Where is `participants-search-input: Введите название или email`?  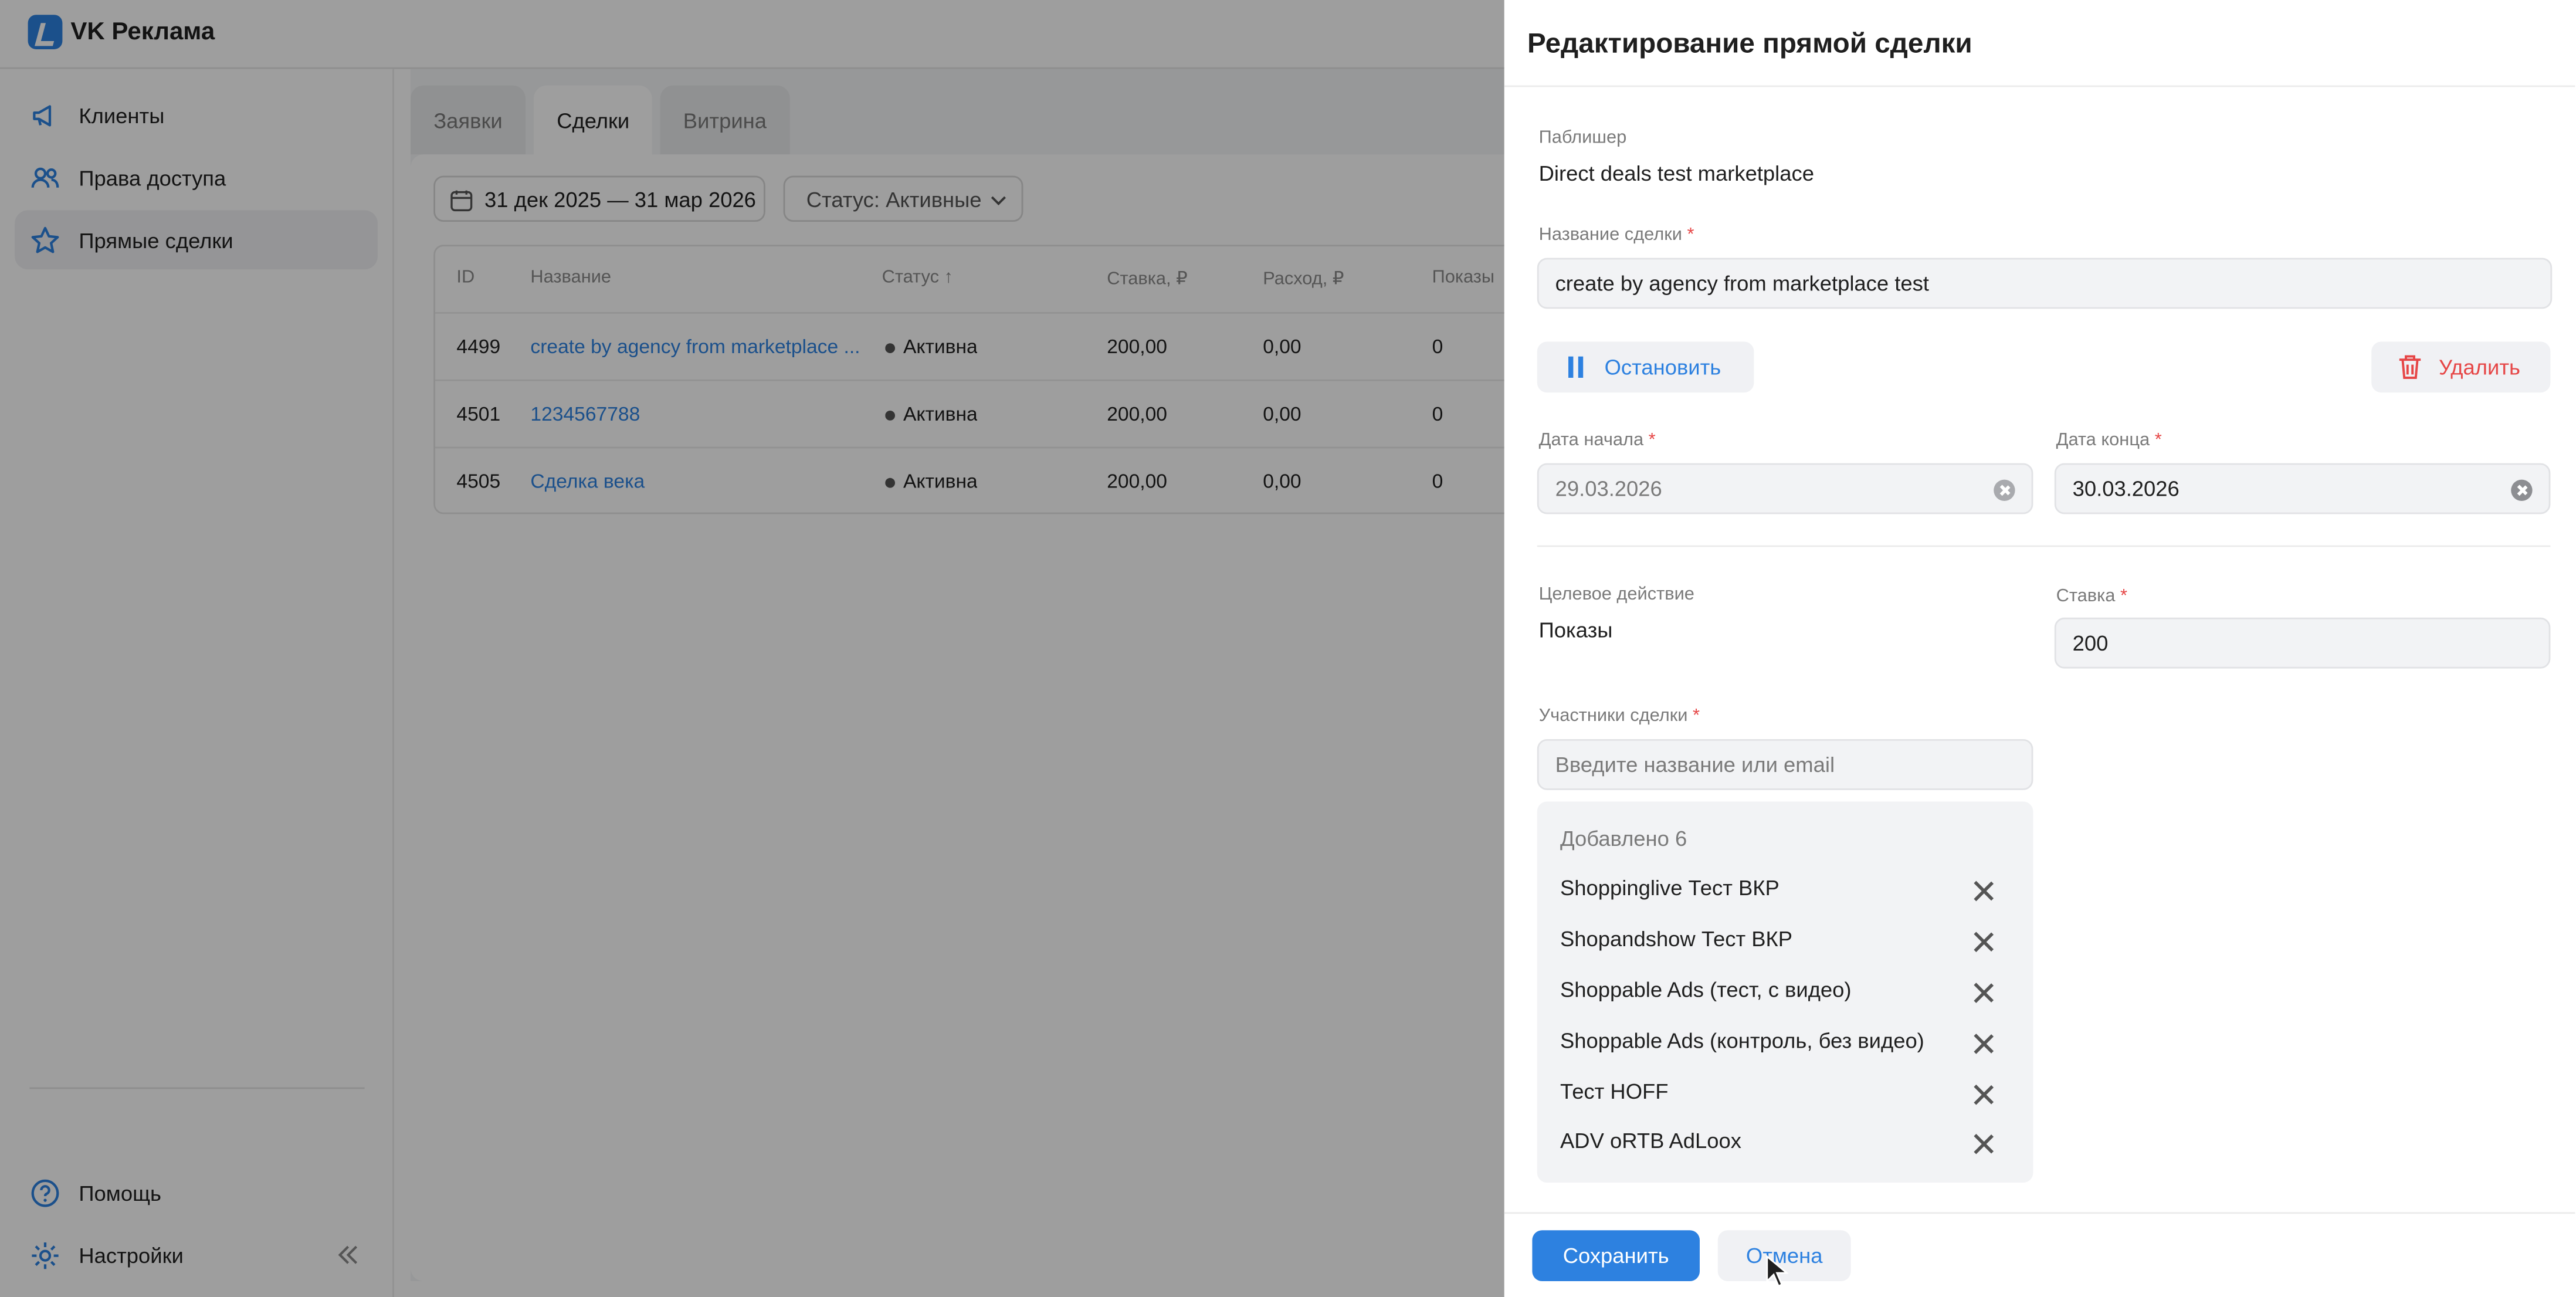 participants-search-input: Введите название или email is located at coordinates (1785, 764).